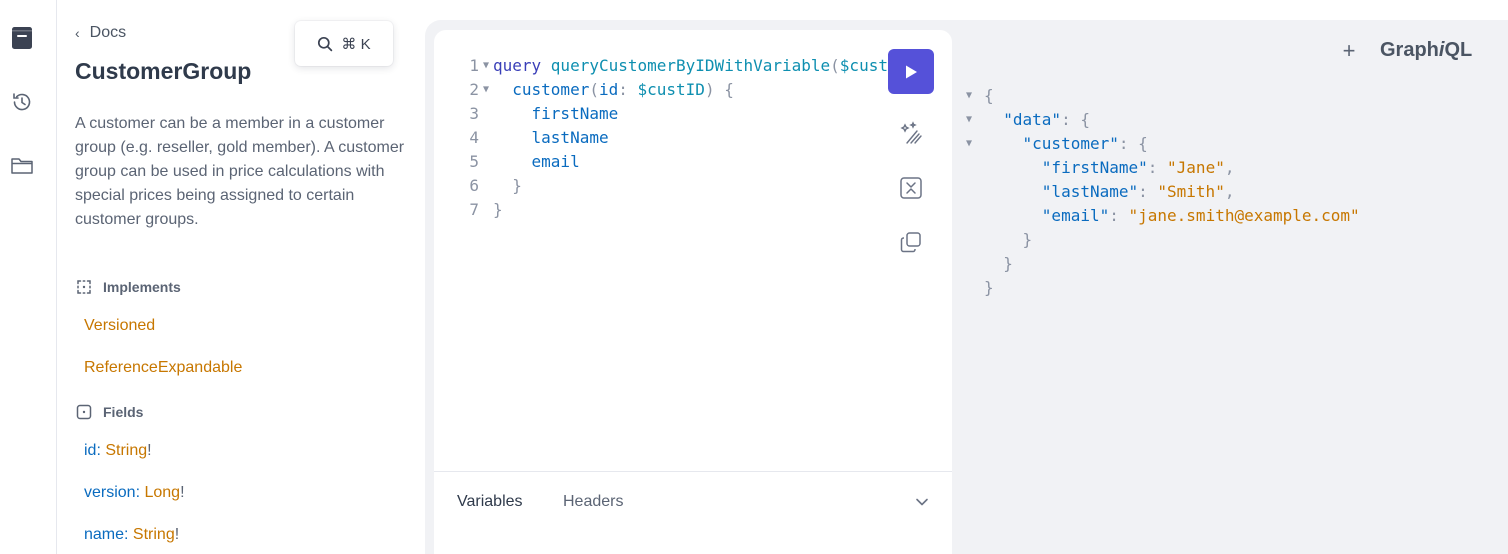 This screenshot has height=554, width=1508. Describe the element at coordinates (474, 185) in the screenshot. I see `line-number: 6` at that location.